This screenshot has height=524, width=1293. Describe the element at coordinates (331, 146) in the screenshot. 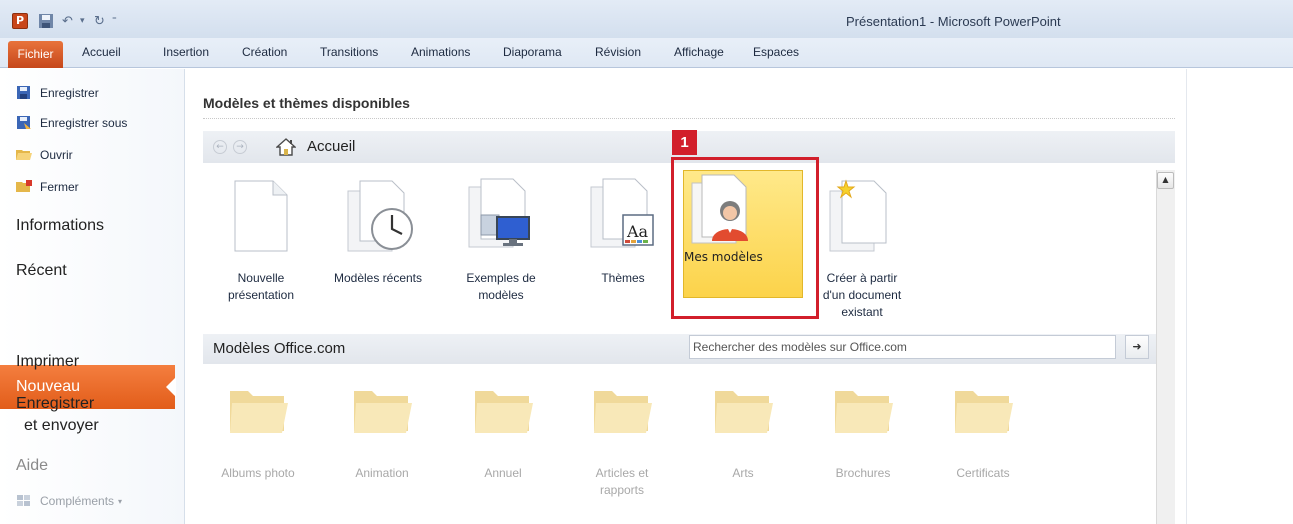

I see `breadcrumb: Accueil` at that location.